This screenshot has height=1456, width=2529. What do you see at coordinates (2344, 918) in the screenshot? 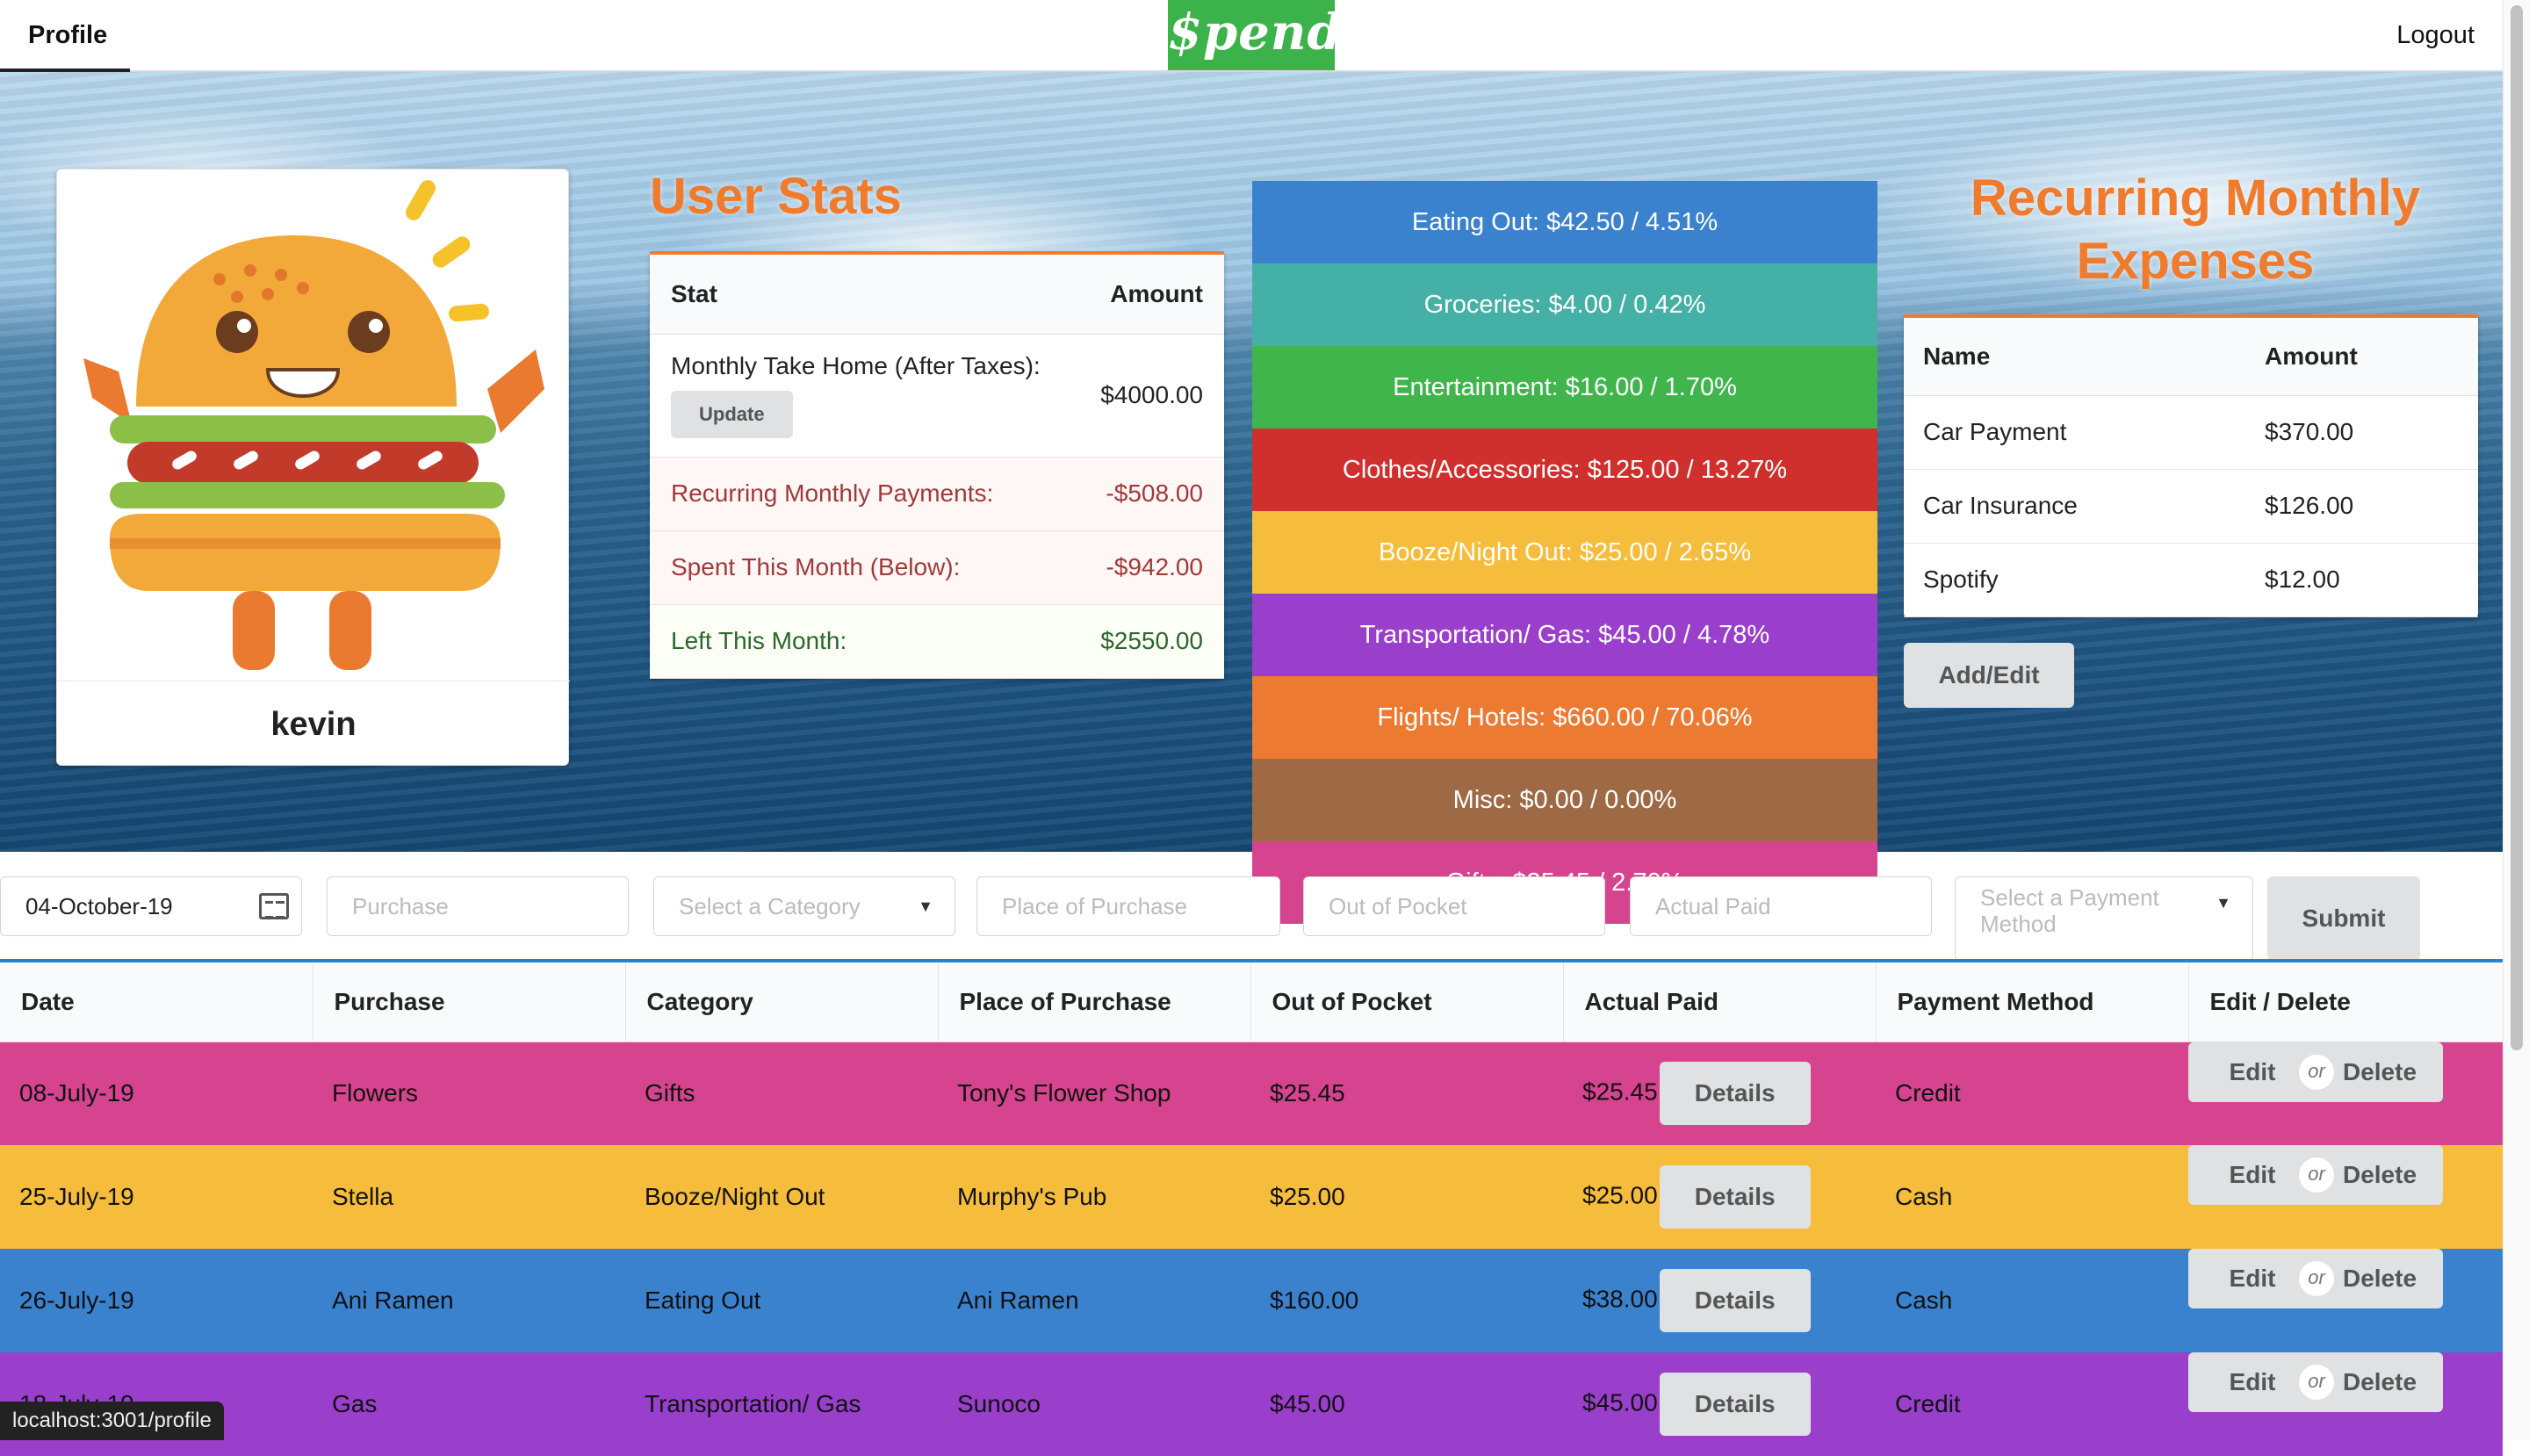
I see `submit-button: Submit` at bounding box center [2344, 918].